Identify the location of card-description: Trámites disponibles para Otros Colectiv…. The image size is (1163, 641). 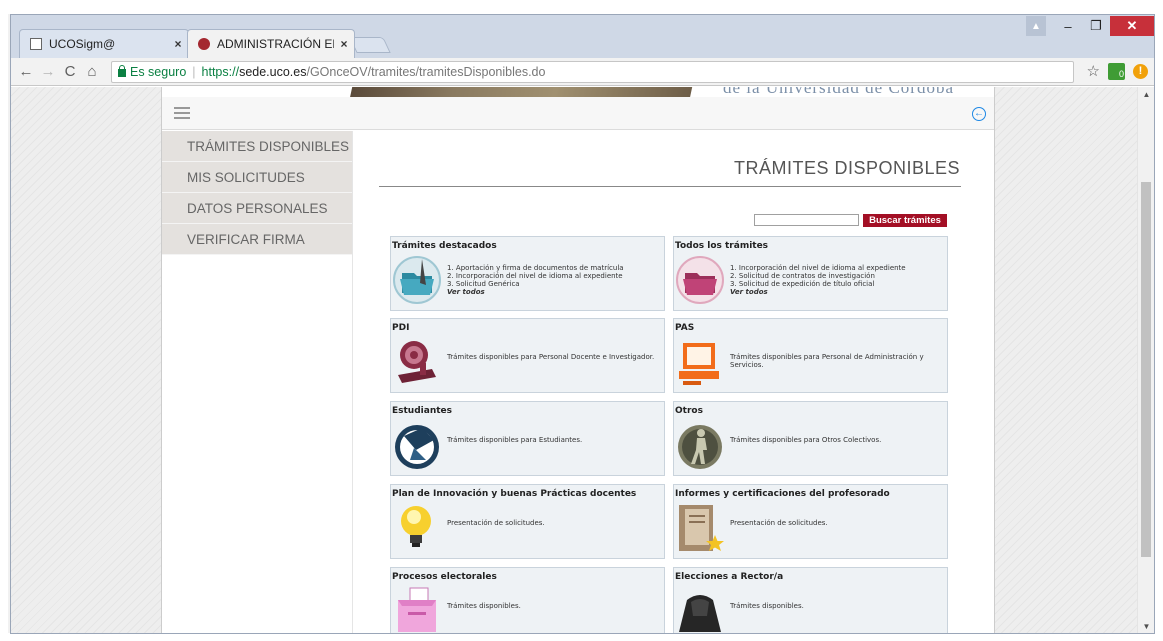
(806, 440).